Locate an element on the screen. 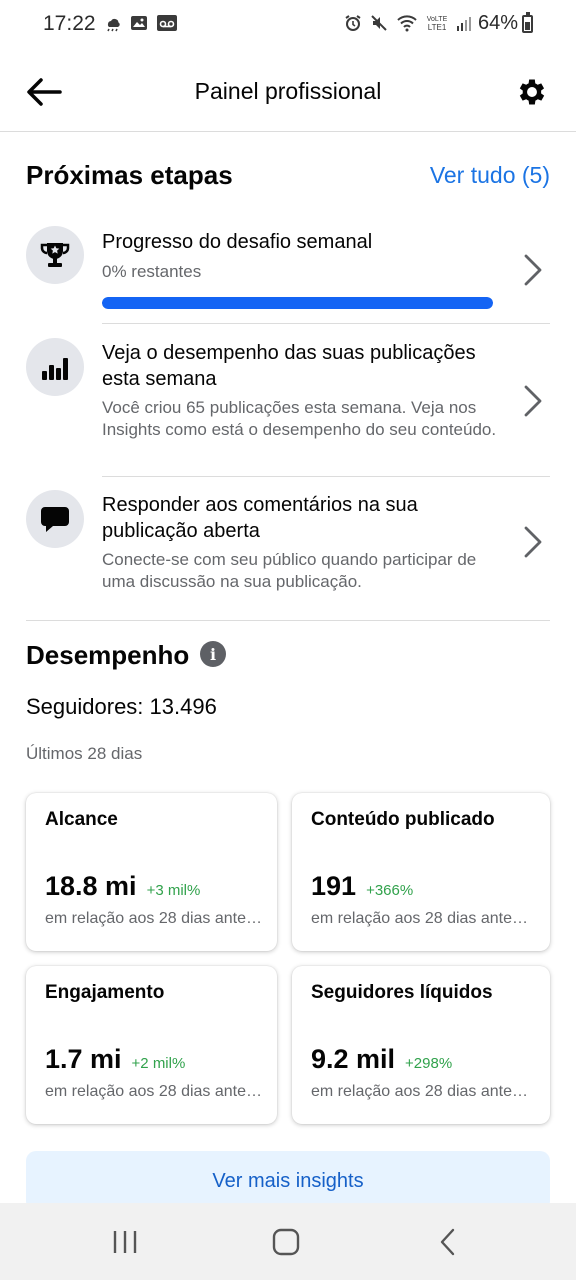 This screenshot has height=1280, width=576. next-steps-title: Próximas etapas is located at coordinates (129, 175).